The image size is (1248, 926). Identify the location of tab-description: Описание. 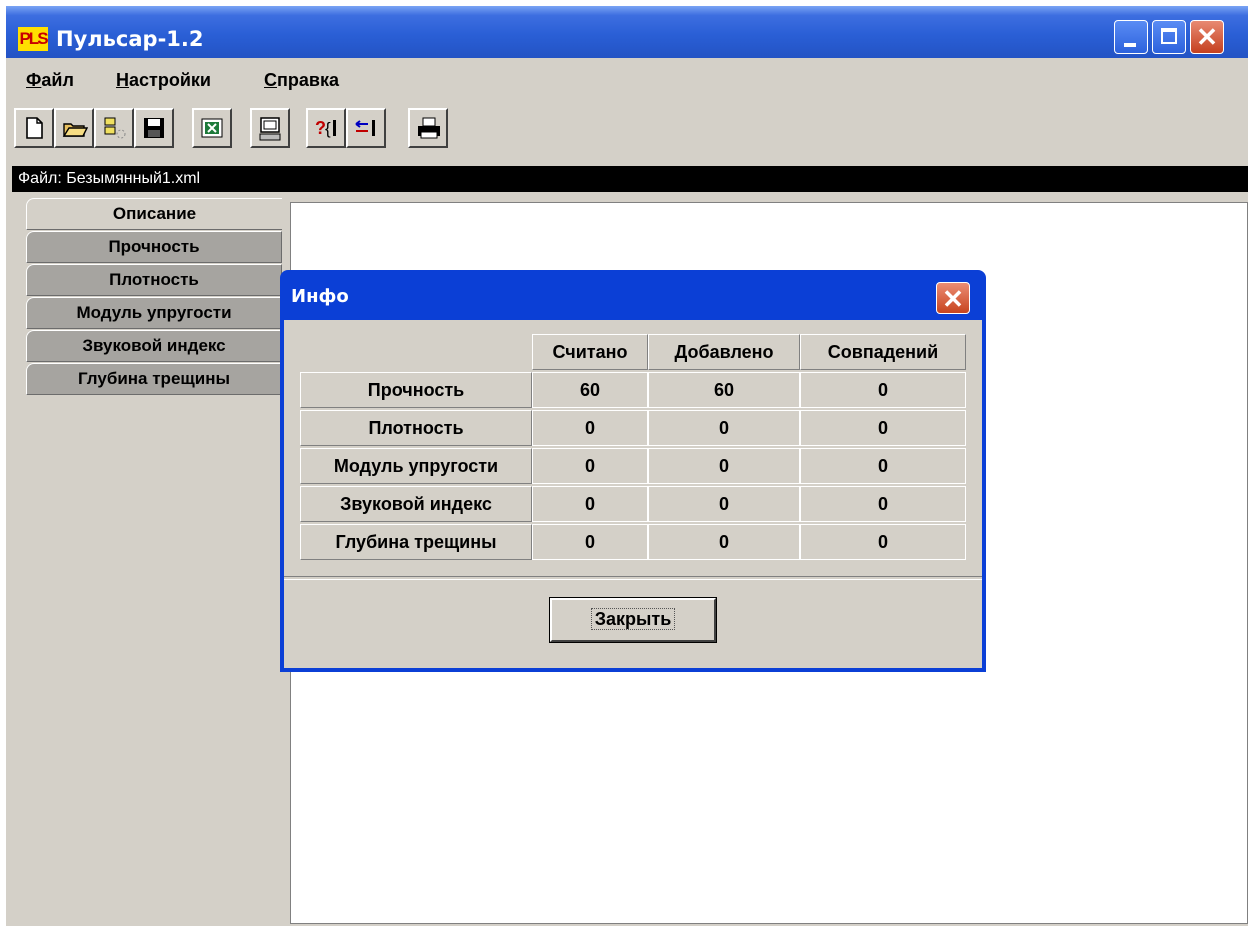
(154, 214).